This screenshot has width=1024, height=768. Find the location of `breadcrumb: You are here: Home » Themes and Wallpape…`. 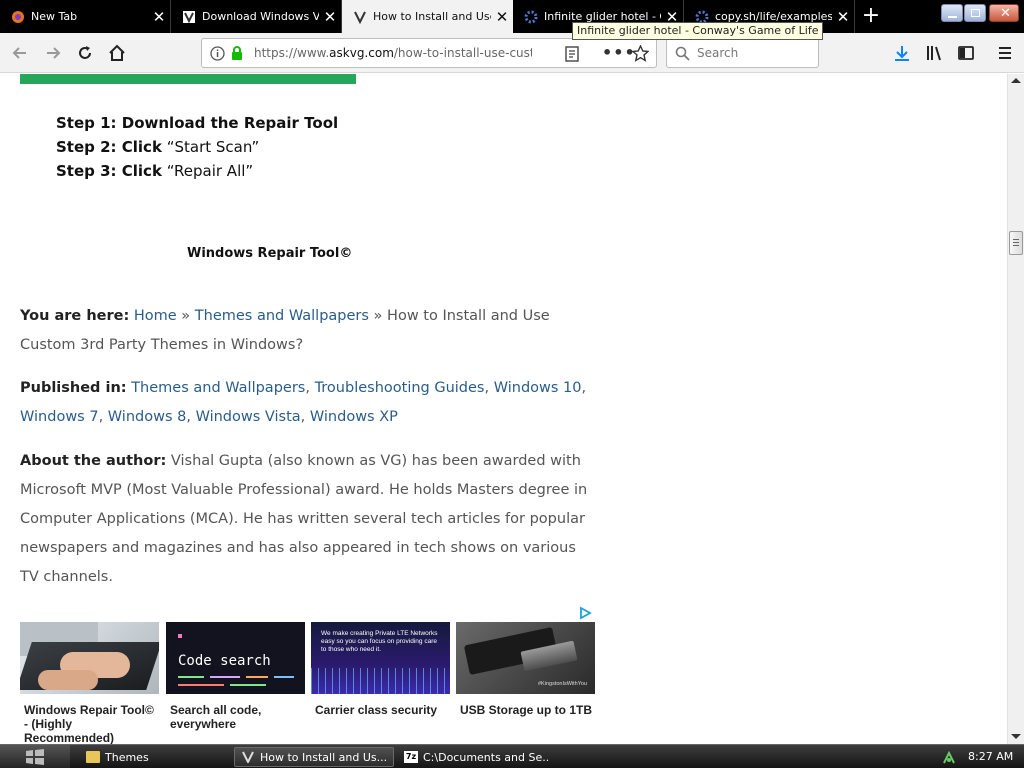

breadcrumb: You are here: Home » Themes and Wallpape… is located at coordinates (285, 330).